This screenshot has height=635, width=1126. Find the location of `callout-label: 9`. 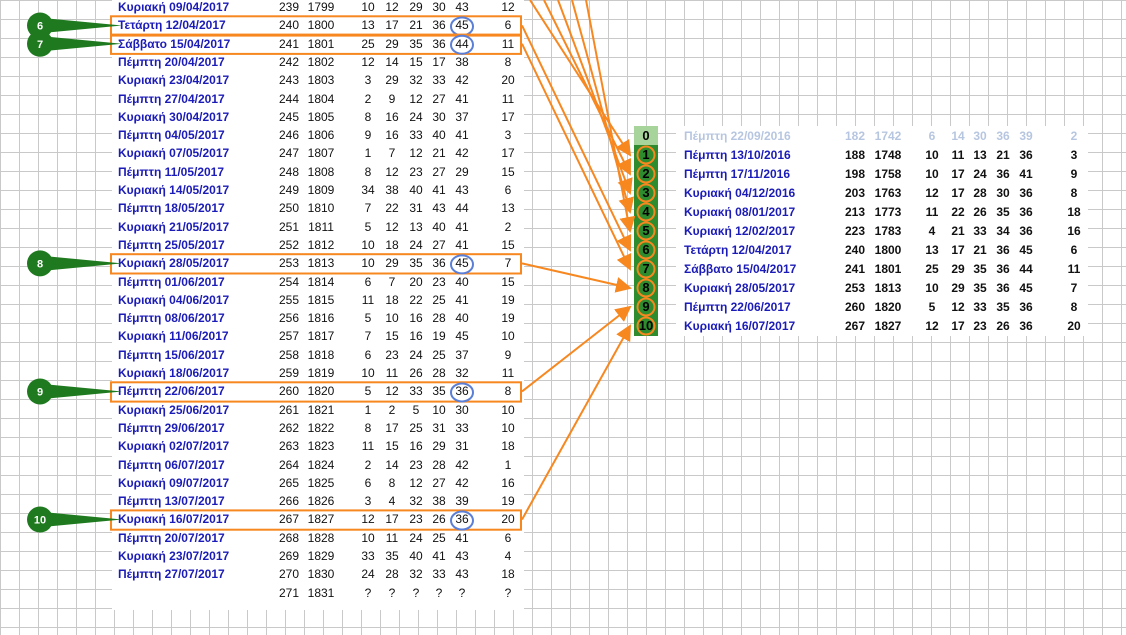

callout-label: 9 is located at coordinates (40, 392).